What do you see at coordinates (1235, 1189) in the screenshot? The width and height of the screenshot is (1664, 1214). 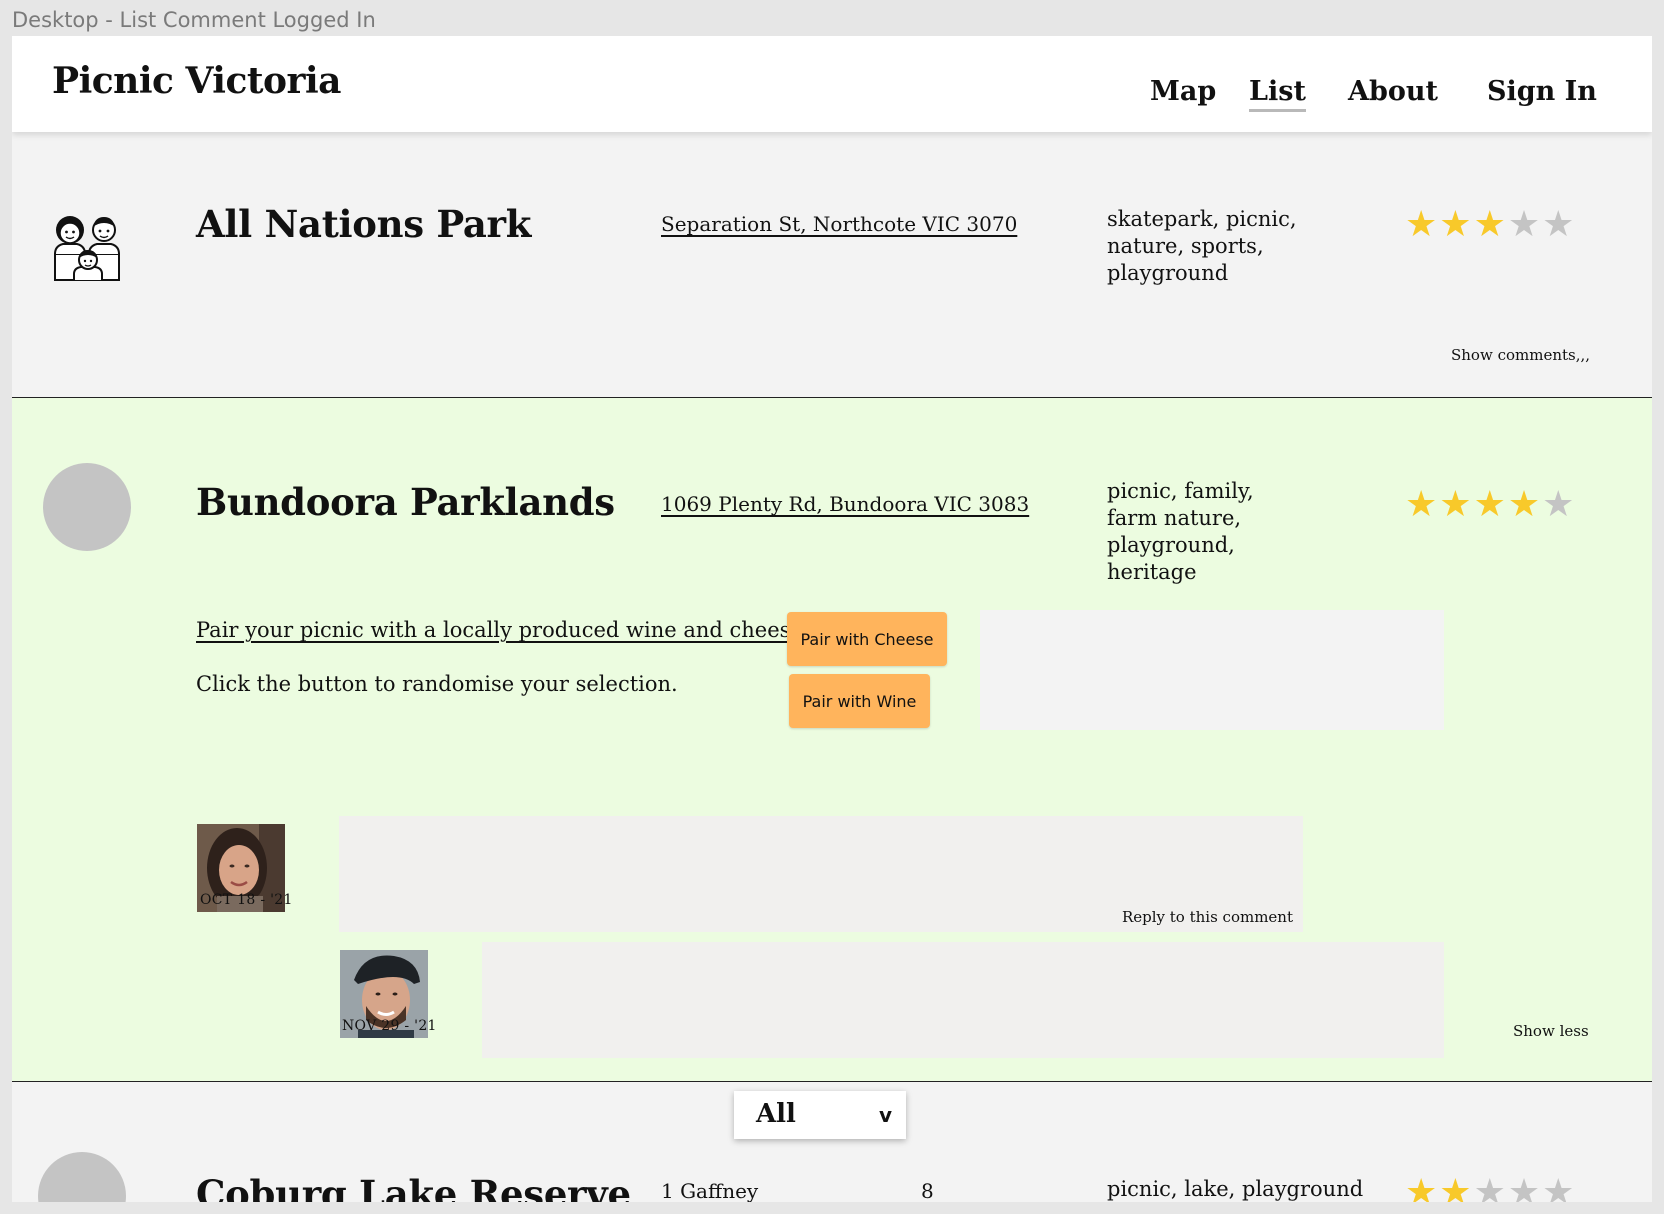 I see `park-tags: picnic, lake, playground` at bounding box center [1235, 1189].